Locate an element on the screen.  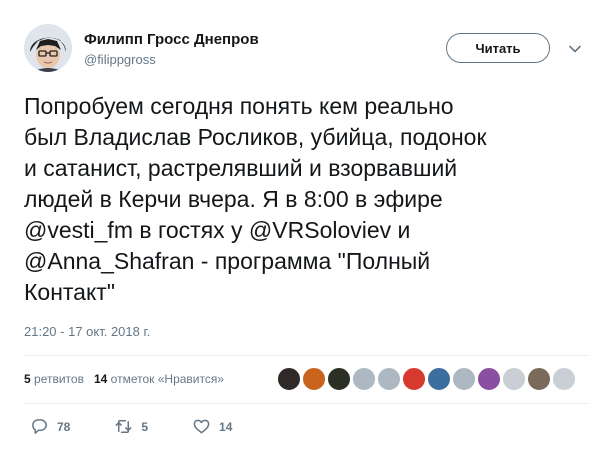
likes-label: отметок «Нравится» is located at coordinates (167, 379).